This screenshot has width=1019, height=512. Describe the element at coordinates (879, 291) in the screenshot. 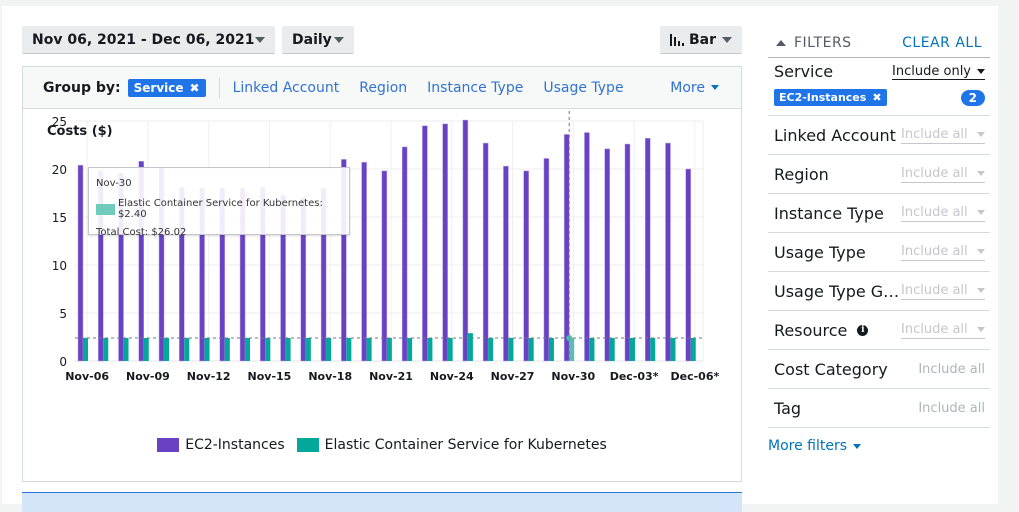

I see `filter-row-usage-type-g: Usage Type G… Include all` at that location.